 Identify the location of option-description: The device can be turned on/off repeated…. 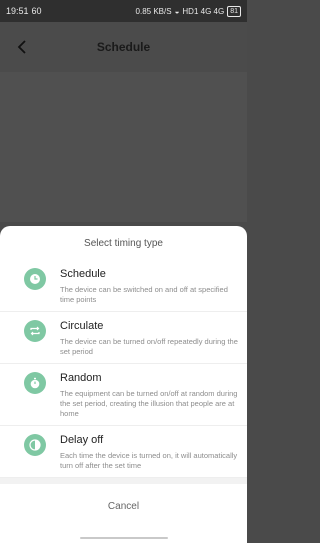
(149, 346).